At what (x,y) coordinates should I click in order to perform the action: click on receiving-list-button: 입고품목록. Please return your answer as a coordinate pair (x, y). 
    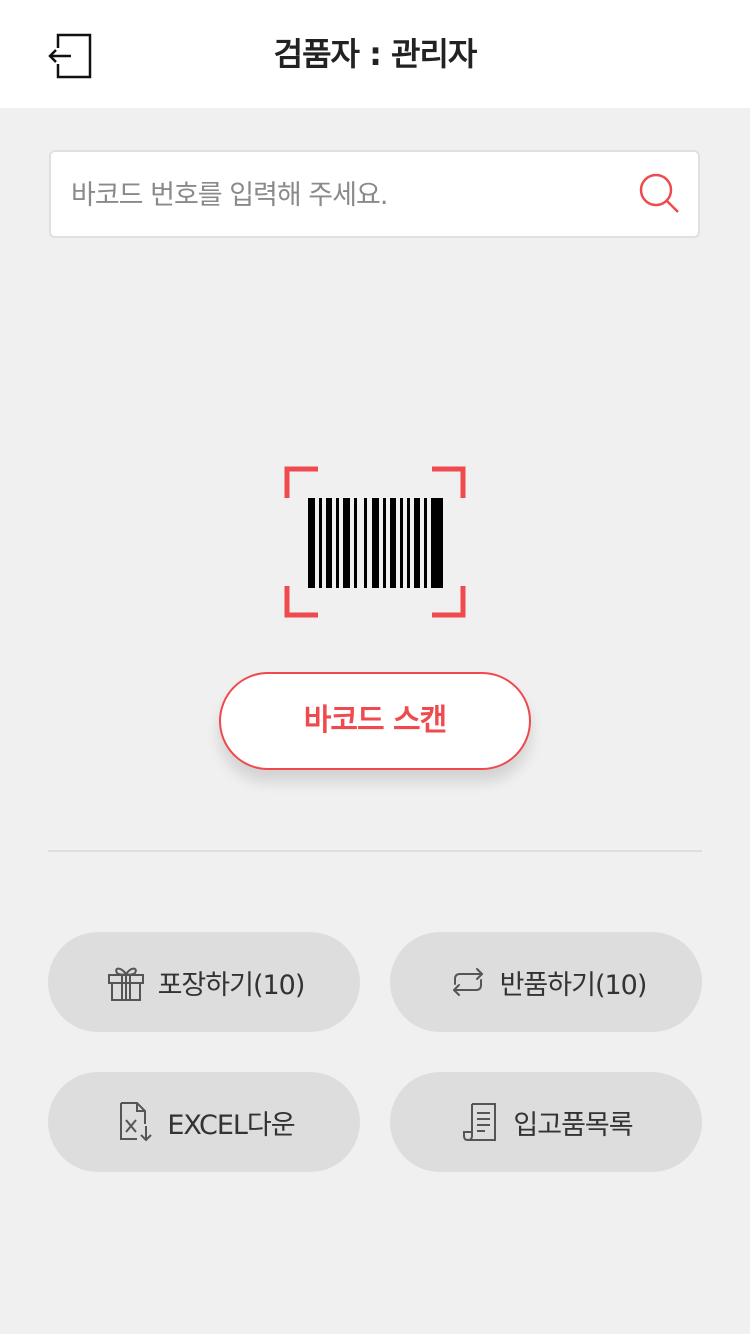
    Looking at the image, I should click on (546, 1122).